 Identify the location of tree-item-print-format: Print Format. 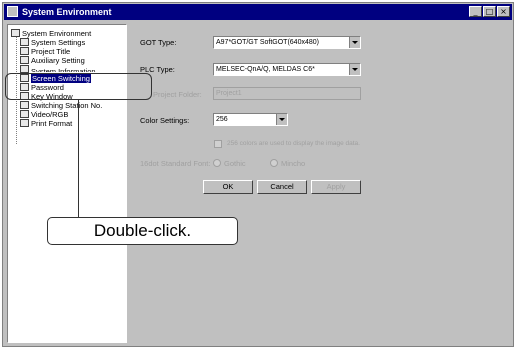
(46, 123).